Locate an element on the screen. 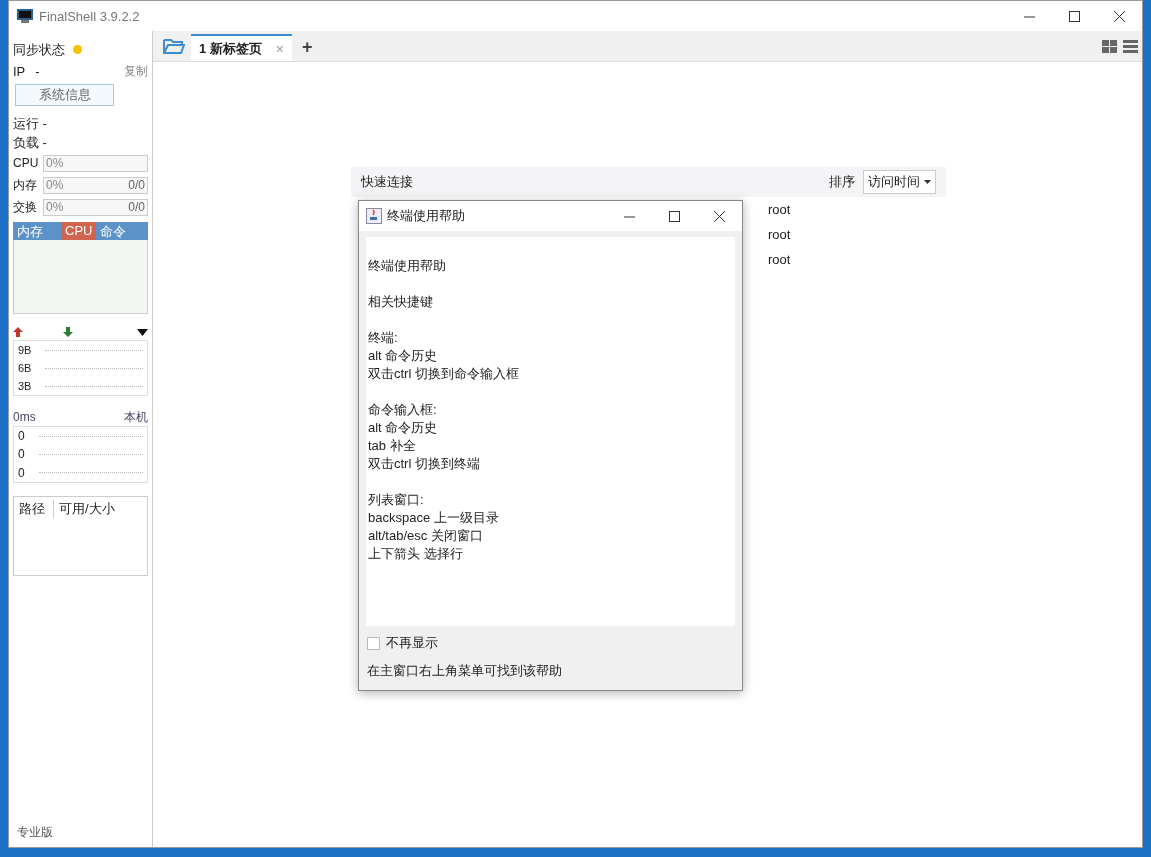 Image resolution: width=1151 pixels, height=857 pixels. axis-label: 9B is located at coordinates (25, 350).